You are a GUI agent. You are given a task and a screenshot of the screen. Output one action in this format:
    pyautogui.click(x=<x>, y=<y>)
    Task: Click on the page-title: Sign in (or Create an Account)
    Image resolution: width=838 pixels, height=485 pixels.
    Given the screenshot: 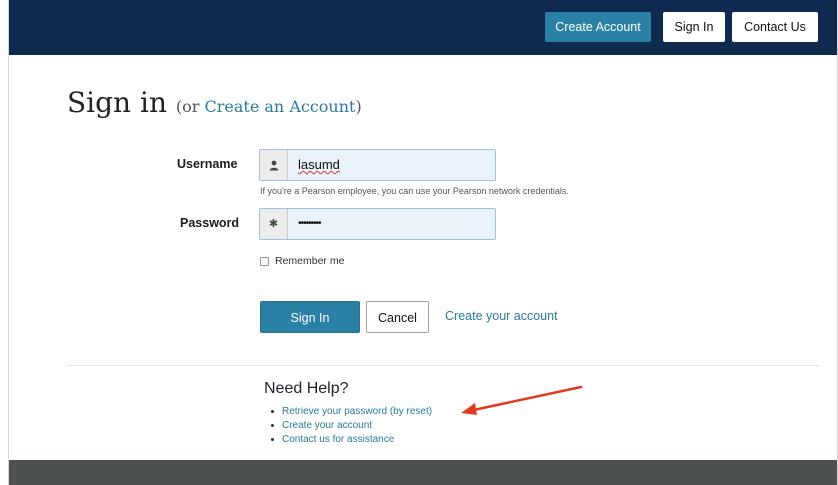 What is the action you would take?
    pyautogui.click(x=214, y=102)
    